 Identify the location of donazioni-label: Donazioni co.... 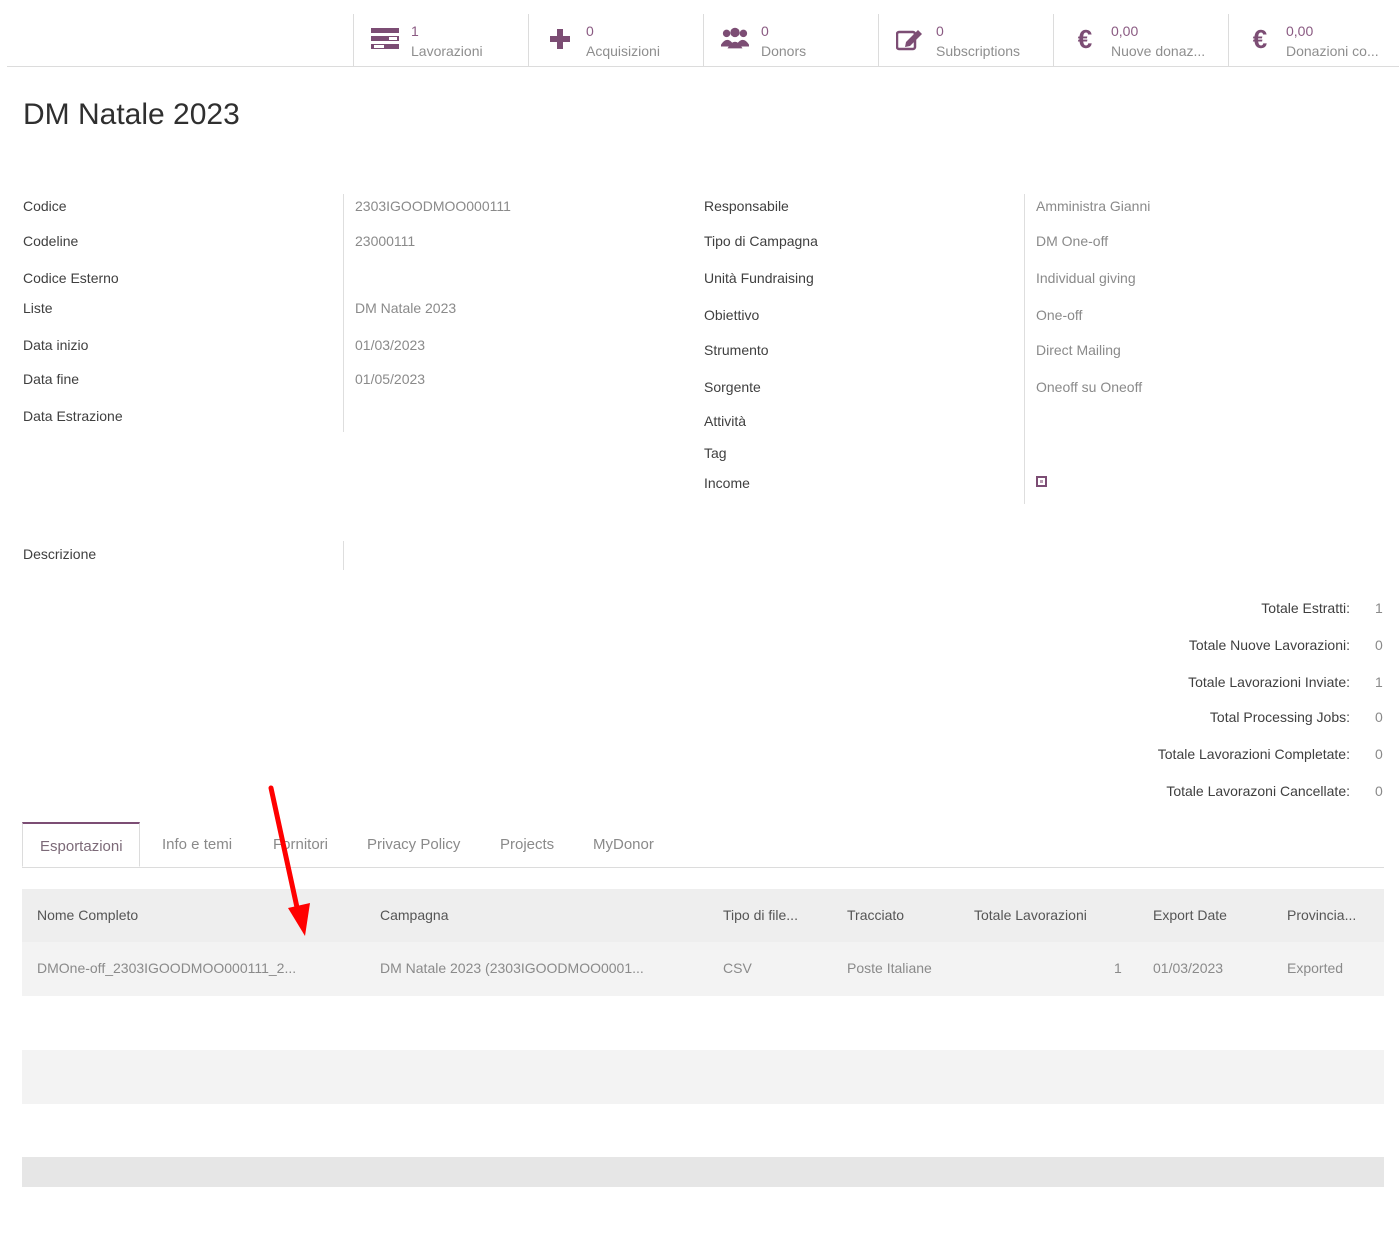
(1332, 51).